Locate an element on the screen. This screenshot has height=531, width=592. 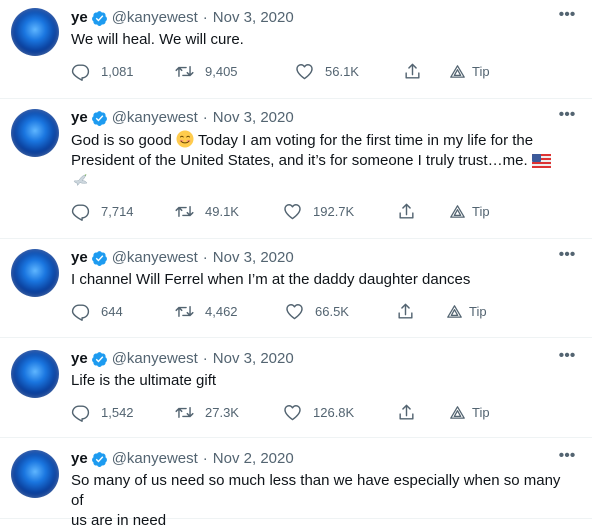
retweet-count: 27.3K is located at coordinates (222, 412).